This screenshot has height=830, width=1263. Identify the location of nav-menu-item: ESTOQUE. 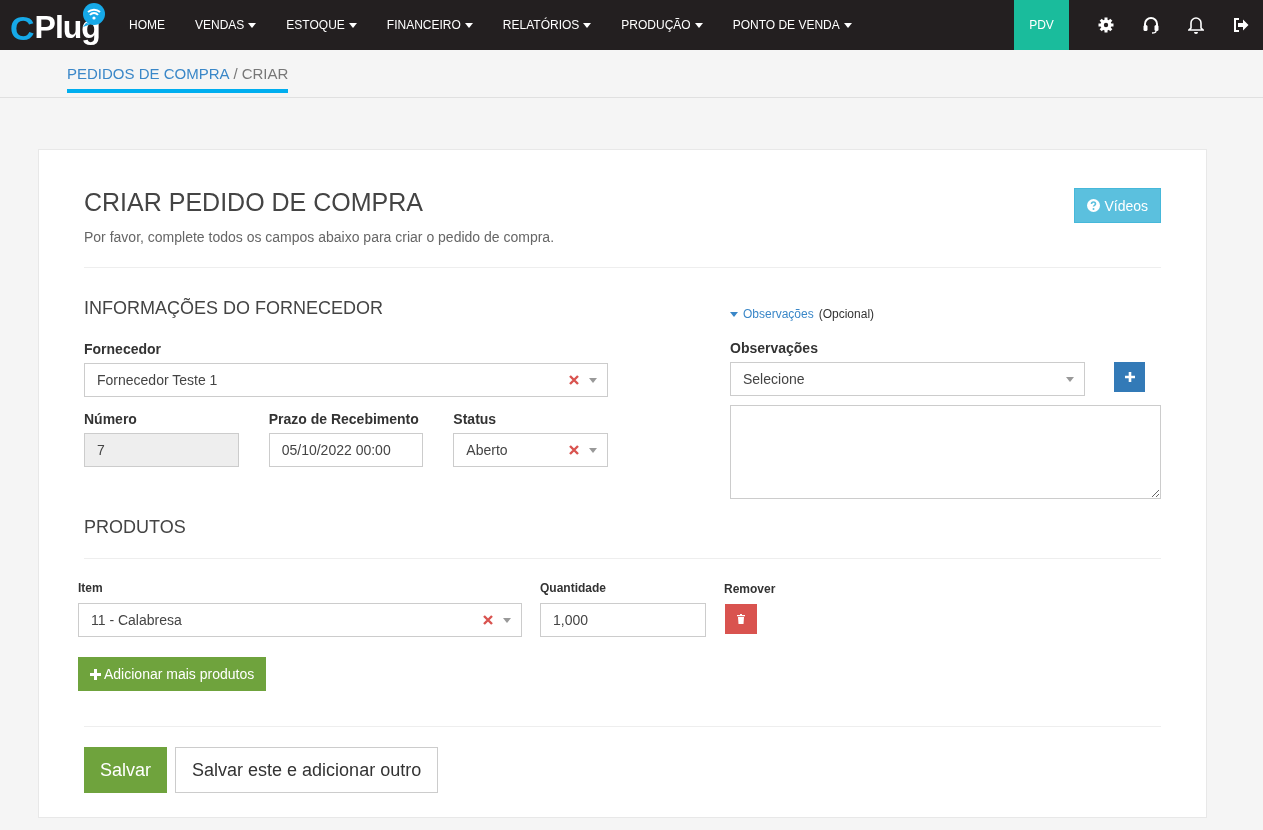
(321, 25).